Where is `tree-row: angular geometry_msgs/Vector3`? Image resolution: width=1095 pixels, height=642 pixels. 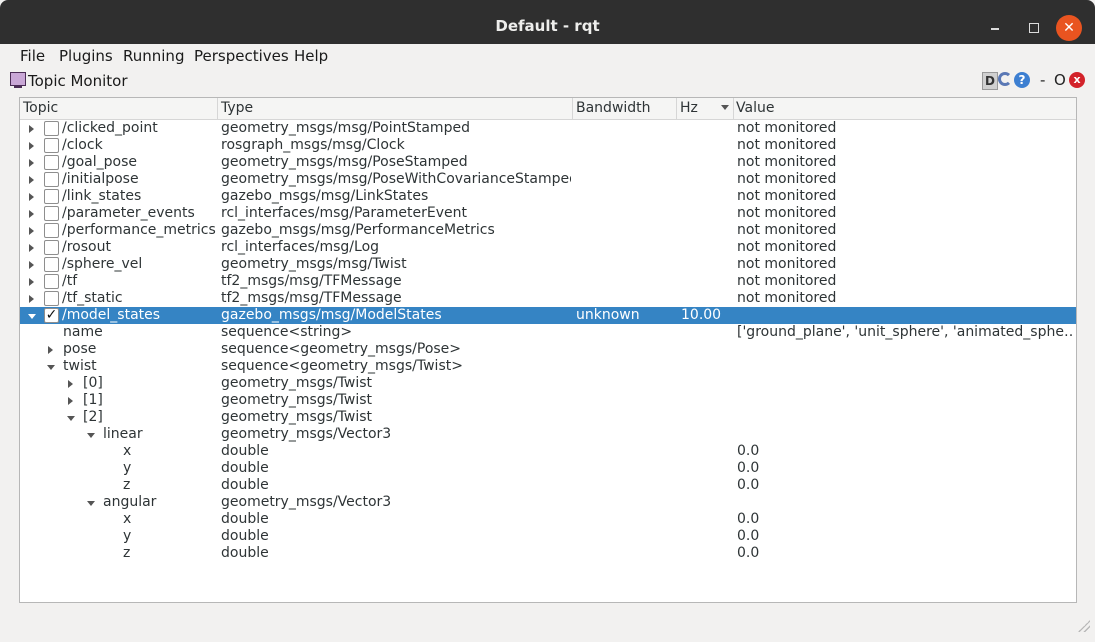 tree-row: angular geometry_msgs/Vector3 is located at coordinates (548, 502).